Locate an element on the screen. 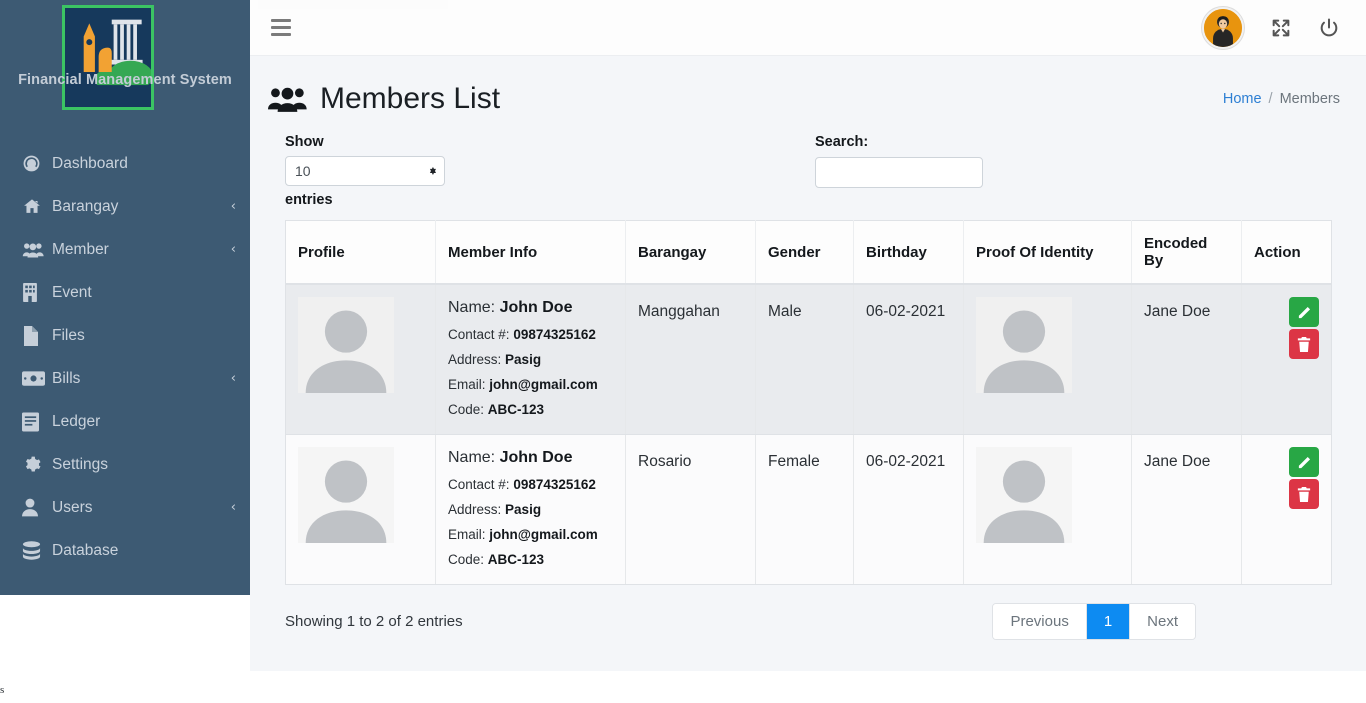  sidebar-item-settings: Settings is located at coordinates (125, 464).